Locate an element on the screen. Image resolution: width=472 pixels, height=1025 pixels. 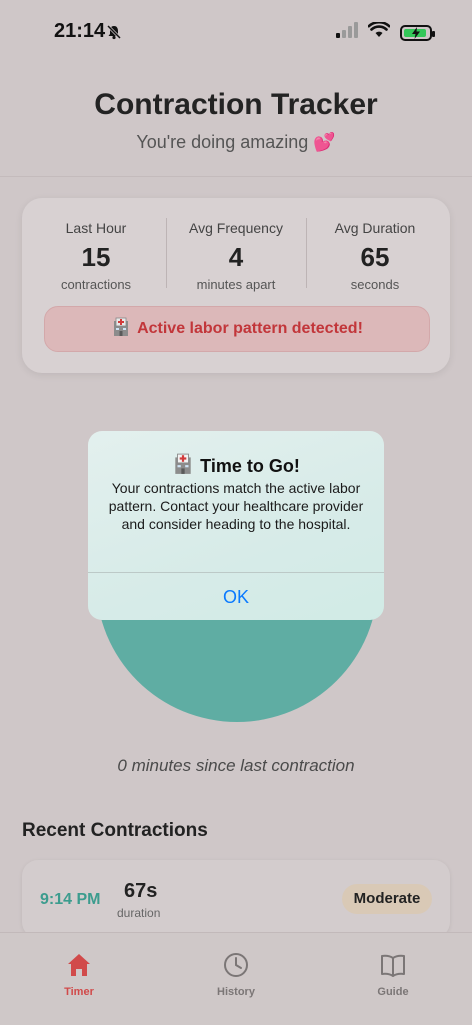
stat-last-hour: Last Hour 15 contractions is located at coordinates (96, 256).